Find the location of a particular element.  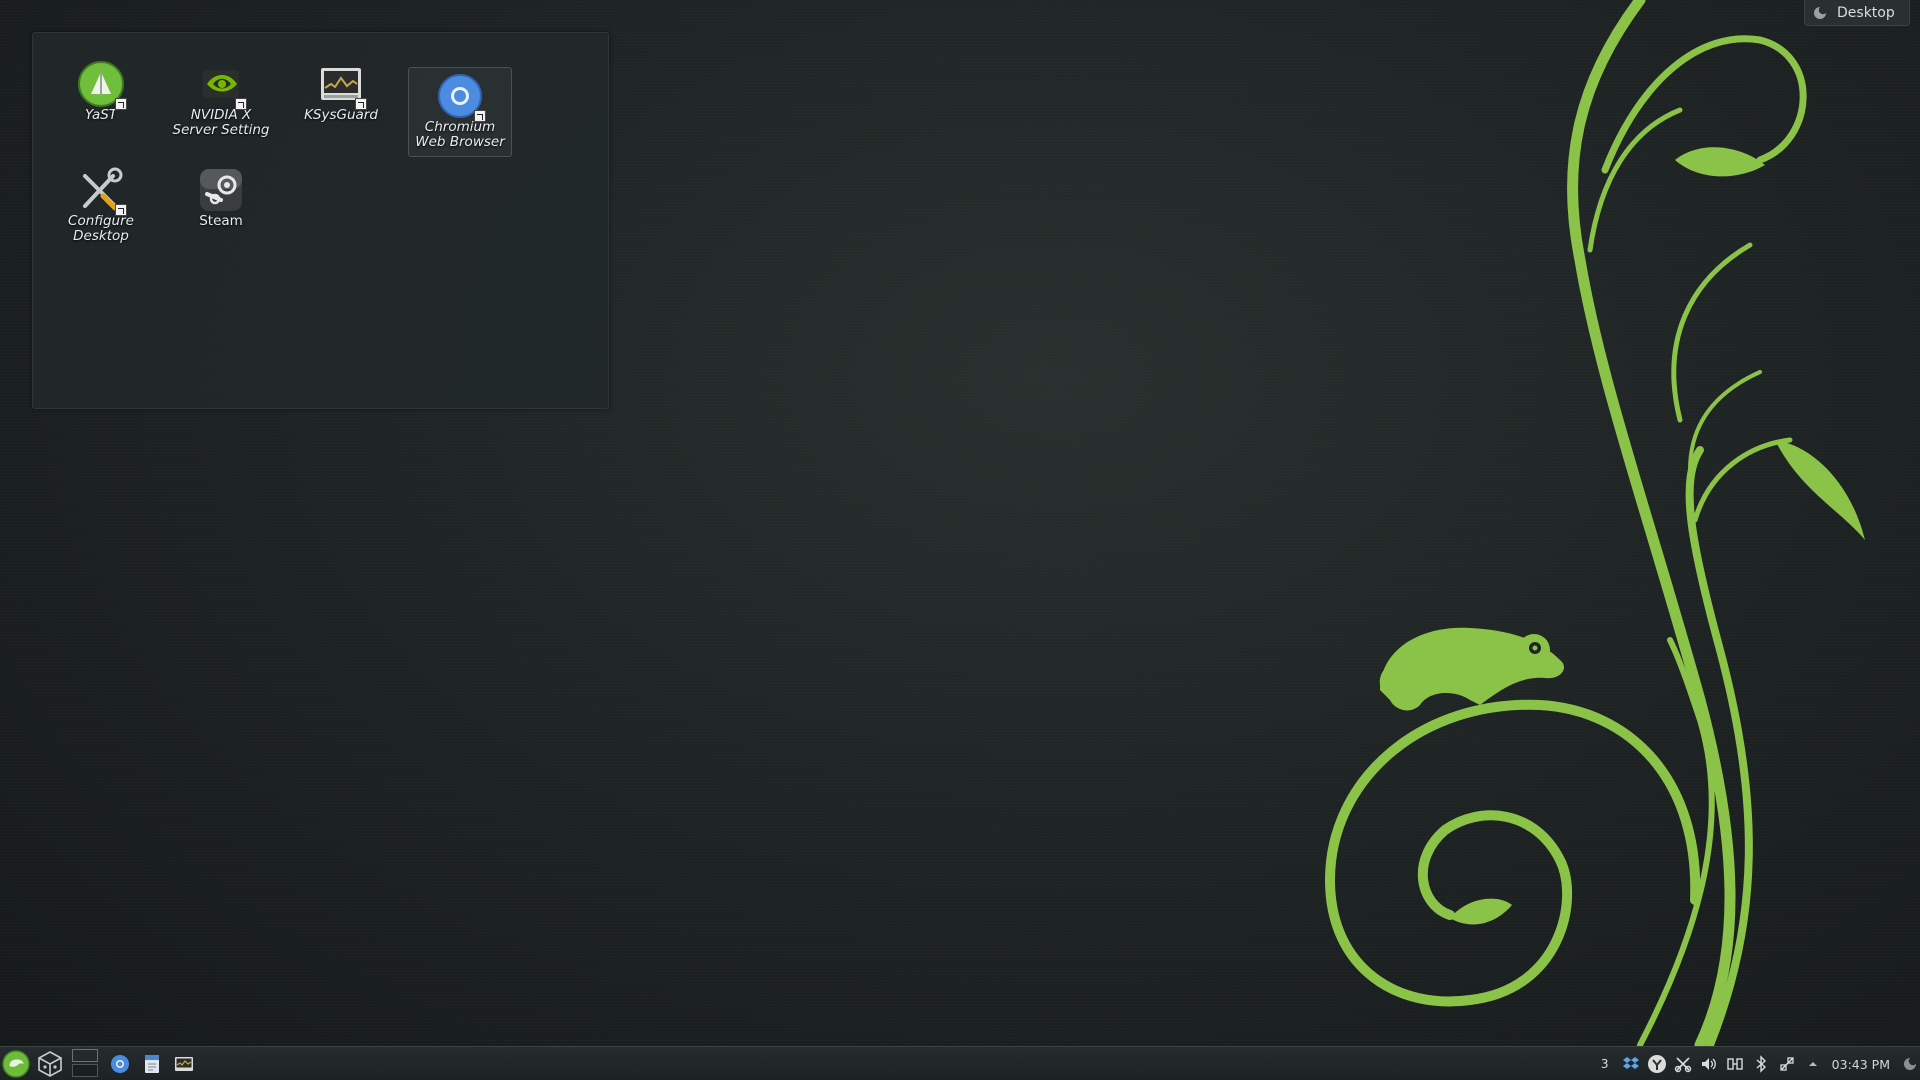

volume-tray-icon is located at coordinates (1709, 1064).